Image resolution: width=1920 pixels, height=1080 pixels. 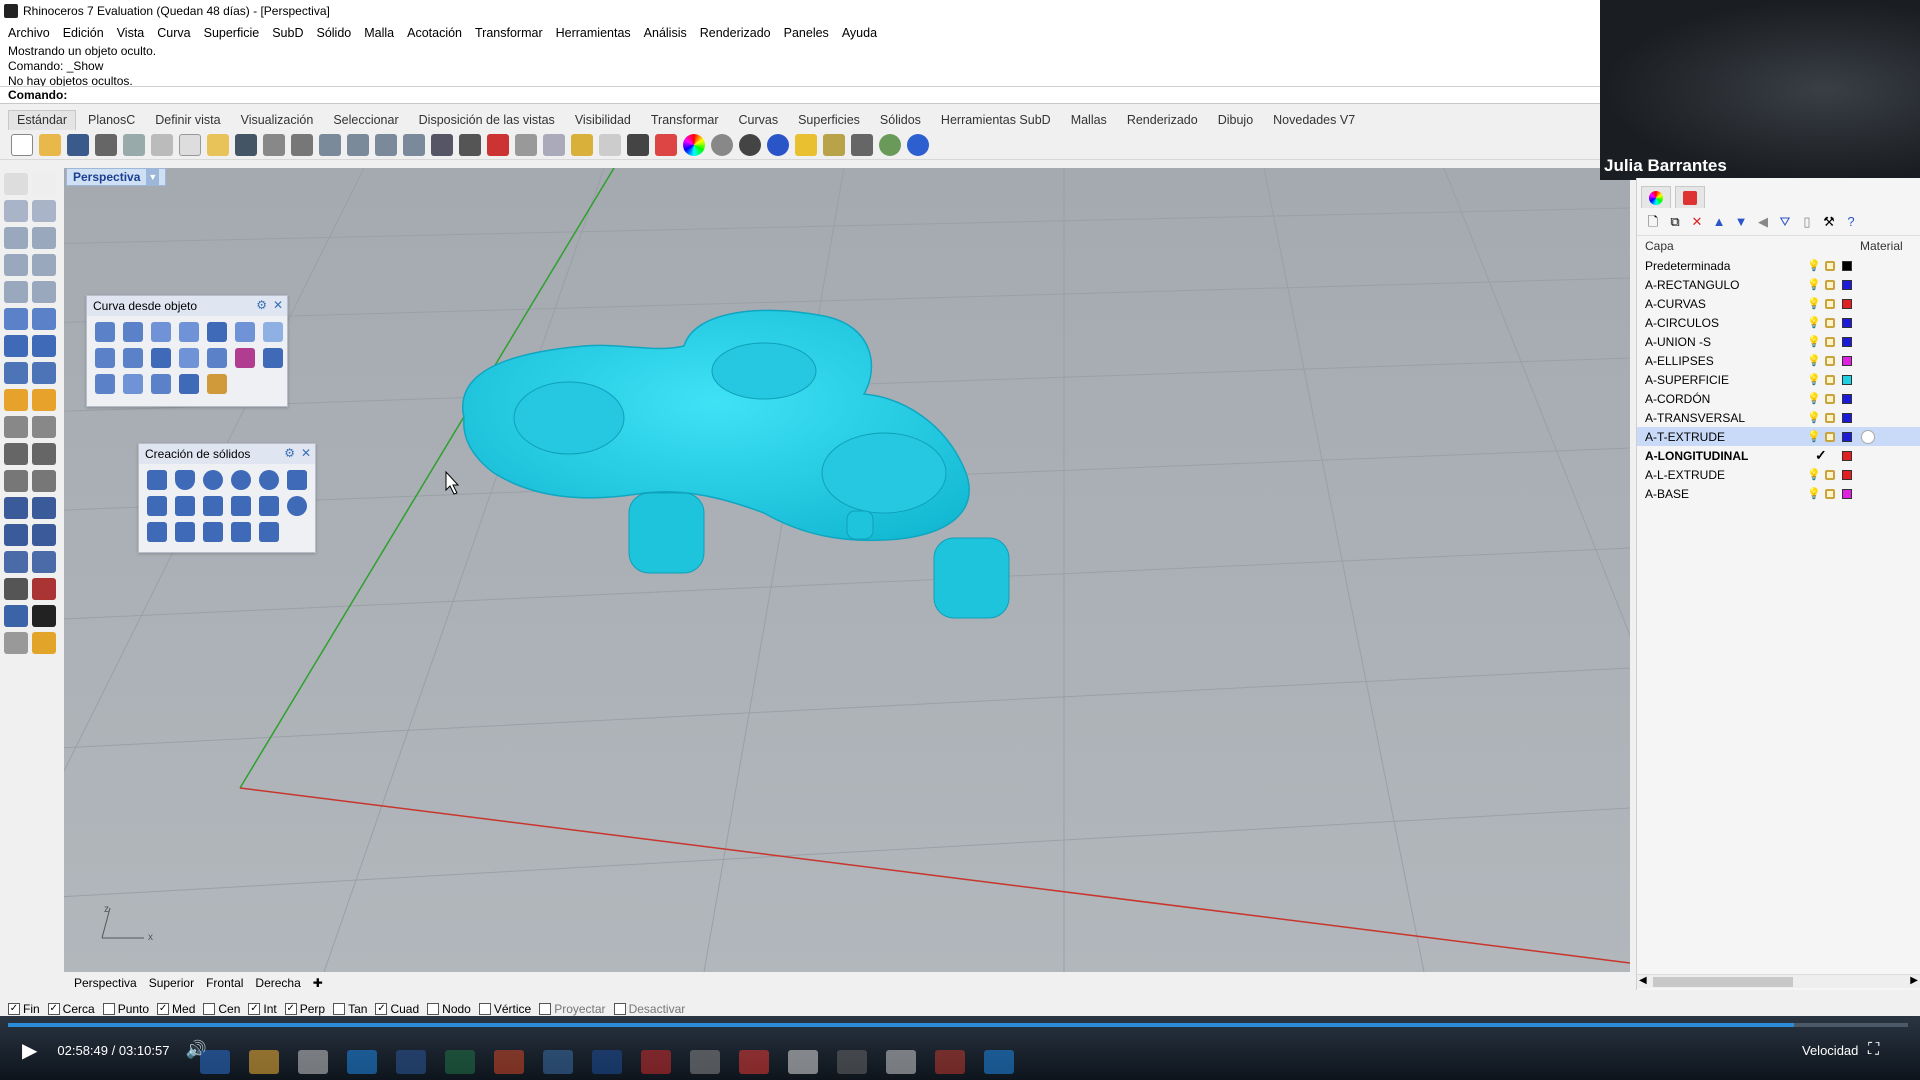 What do you see at coordinates (44, 373) in the screenshot?
I see `subd-icon` at bounding box center [44, 373].